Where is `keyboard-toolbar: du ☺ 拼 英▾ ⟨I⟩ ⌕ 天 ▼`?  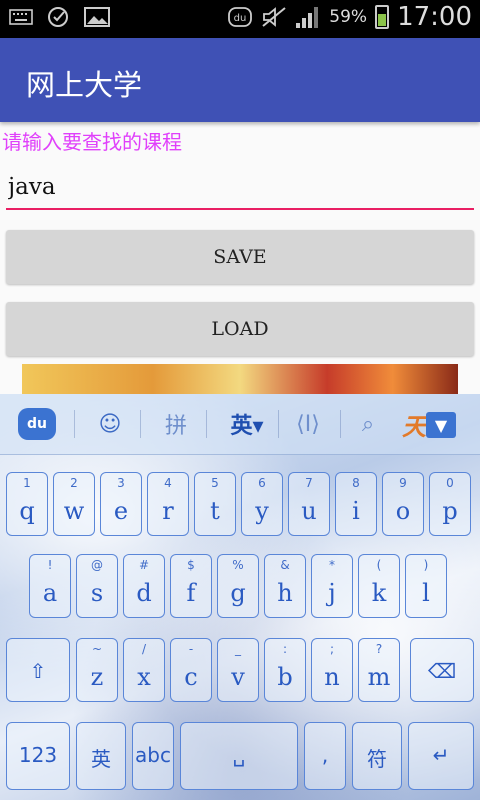 keyboard-toolbar: du ☺ 拼 英▾ ⟨I⟩ ⌕ 天 ▼ is located at coordinates (240, 424).